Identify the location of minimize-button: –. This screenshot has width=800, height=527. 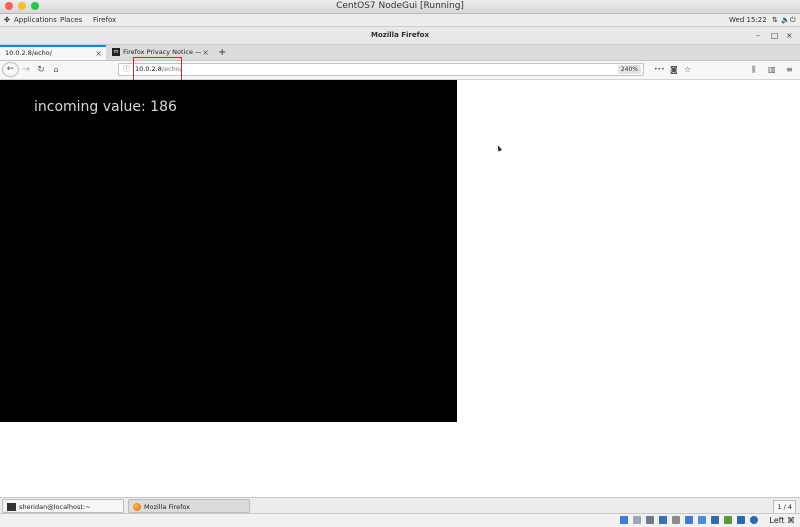
(758, 35).